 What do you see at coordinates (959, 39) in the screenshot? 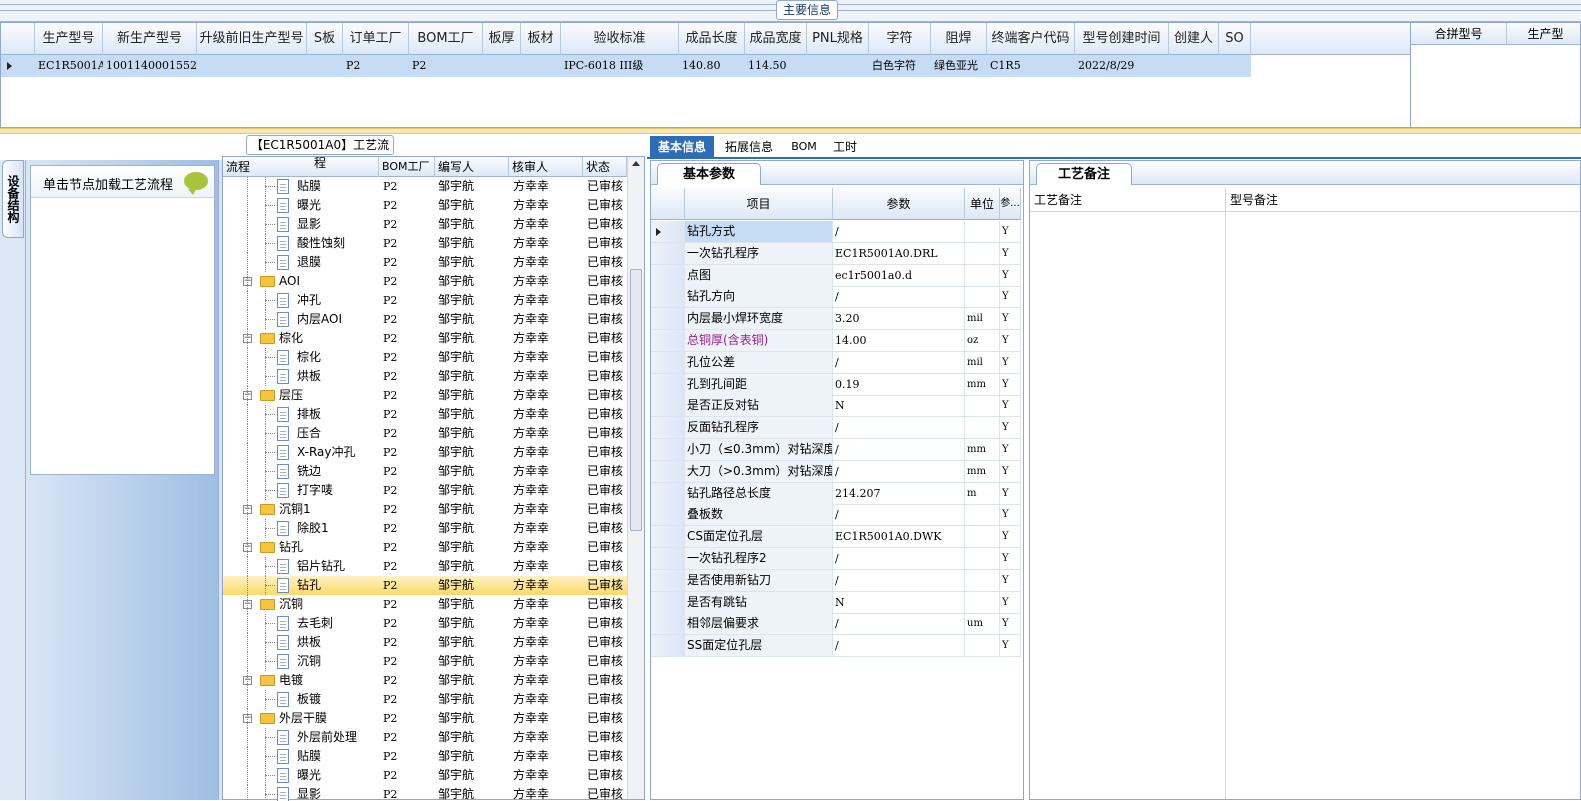
I see `col-header: 阻焊` at bounding box center [959, 39].